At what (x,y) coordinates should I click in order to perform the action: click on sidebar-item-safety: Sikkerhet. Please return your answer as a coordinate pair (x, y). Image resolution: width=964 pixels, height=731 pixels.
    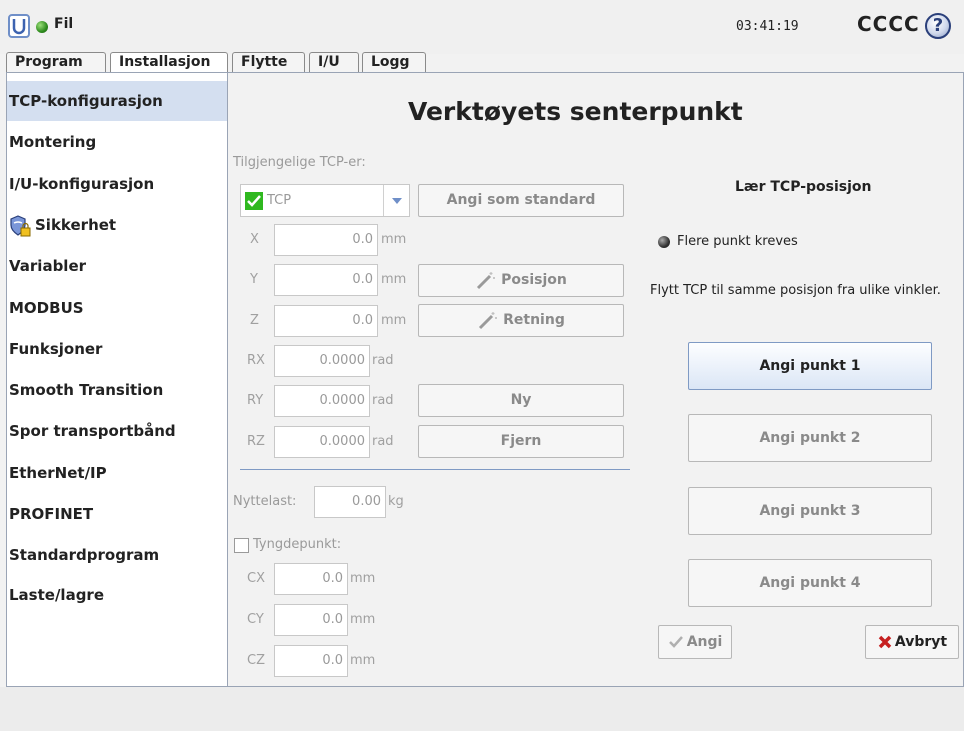
    Looking at the image, I should click on (117, 225).